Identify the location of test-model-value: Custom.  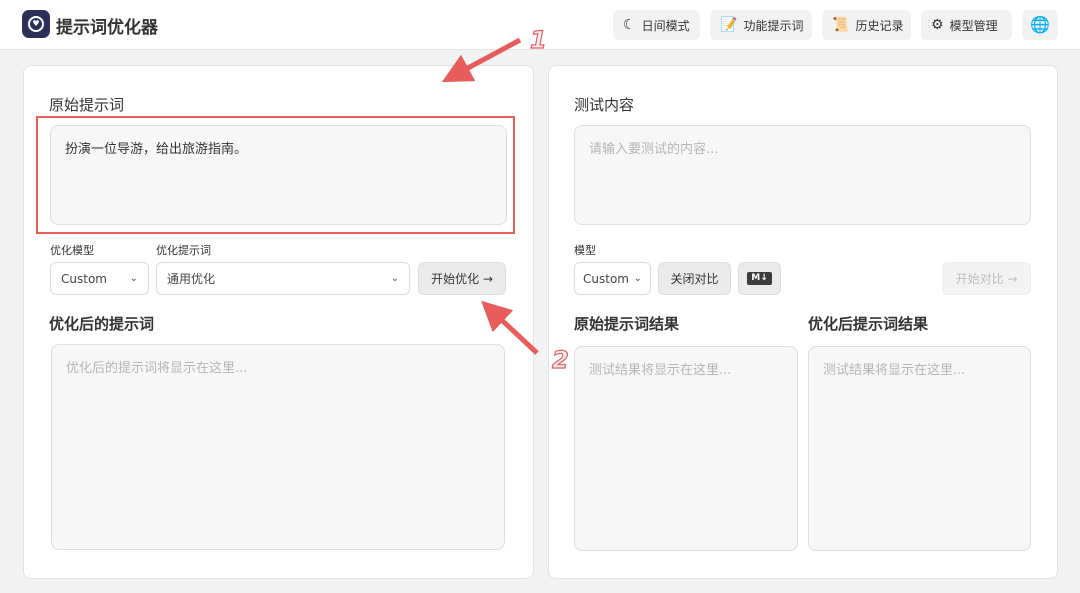
(606, 278).